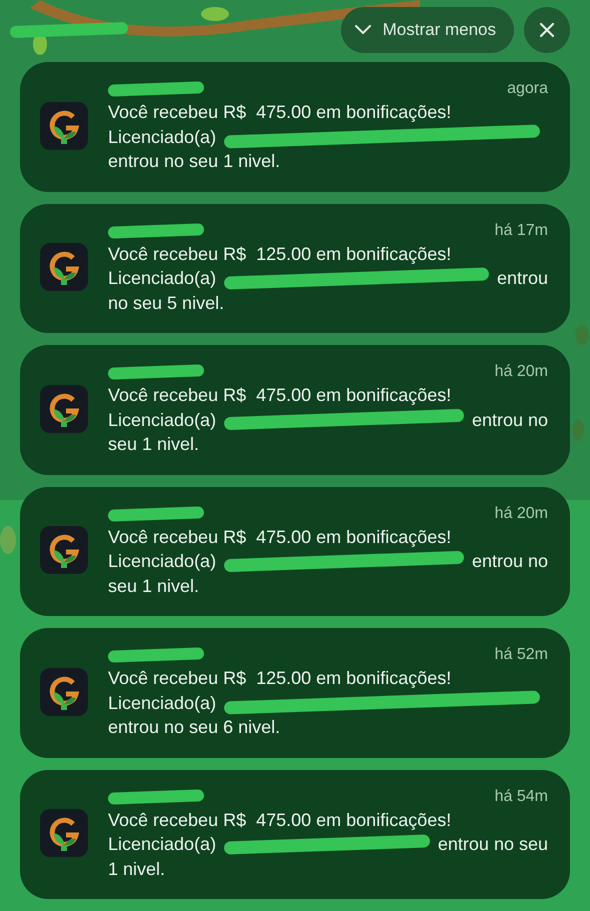 This screenshot has width=590, height=911. I want to click on notification-text: entrou no seu 1 nivel., so click(194, 161).